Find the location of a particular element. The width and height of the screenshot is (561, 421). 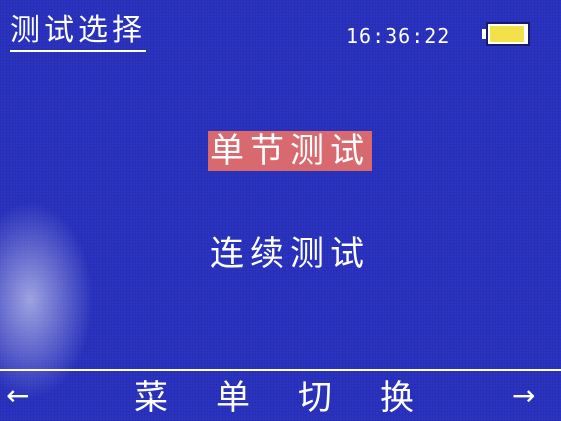

arrow-right-icon: → is located at coordinates (523, 396).